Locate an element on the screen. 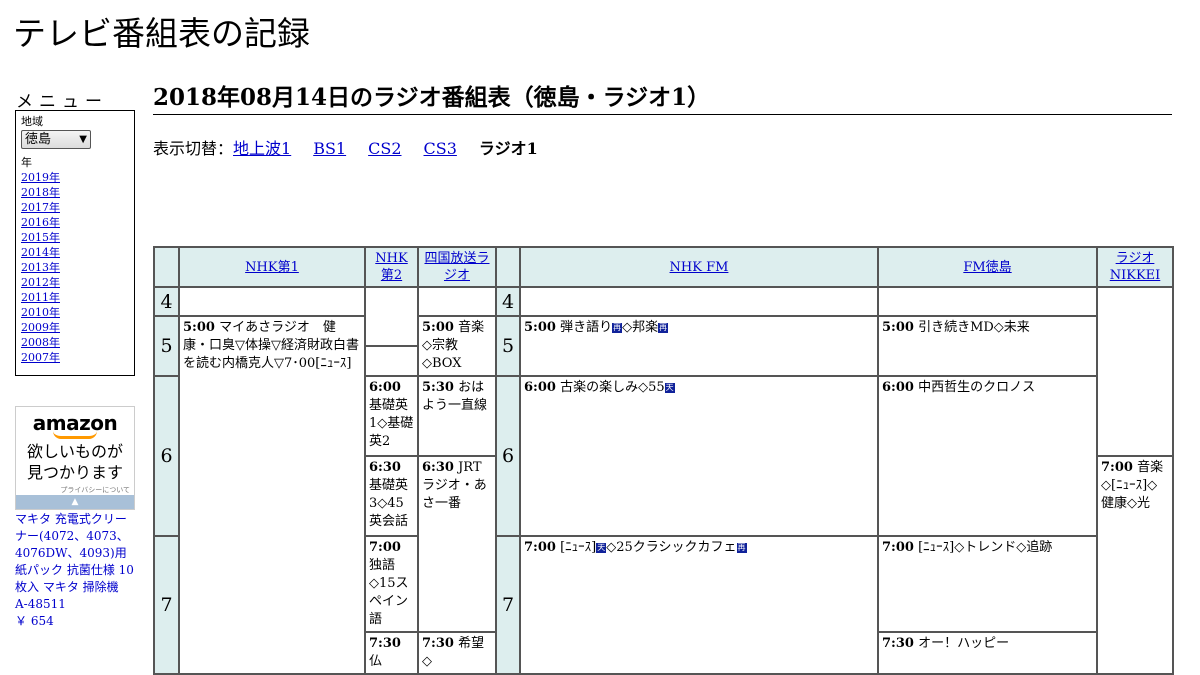  switch-link-terrestrial1: 地上波1 is located at coordinates (262, 148).